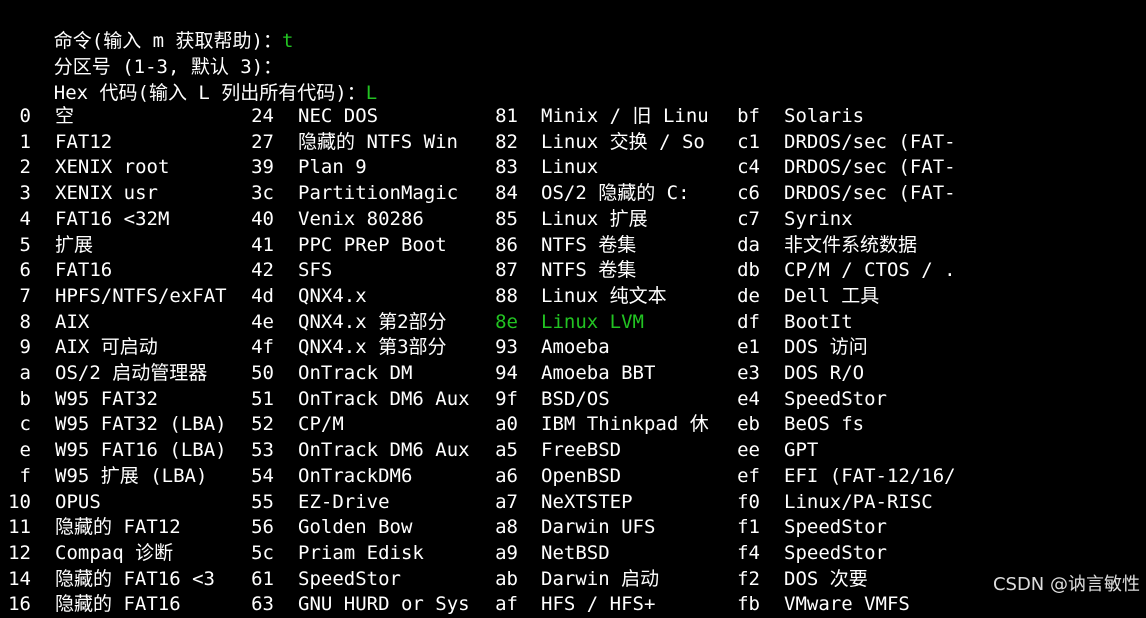  What do you see at coordinates (262, 141) in the screenshot?
I see `partition-type-code: 27` at bounding box center [262, 141].